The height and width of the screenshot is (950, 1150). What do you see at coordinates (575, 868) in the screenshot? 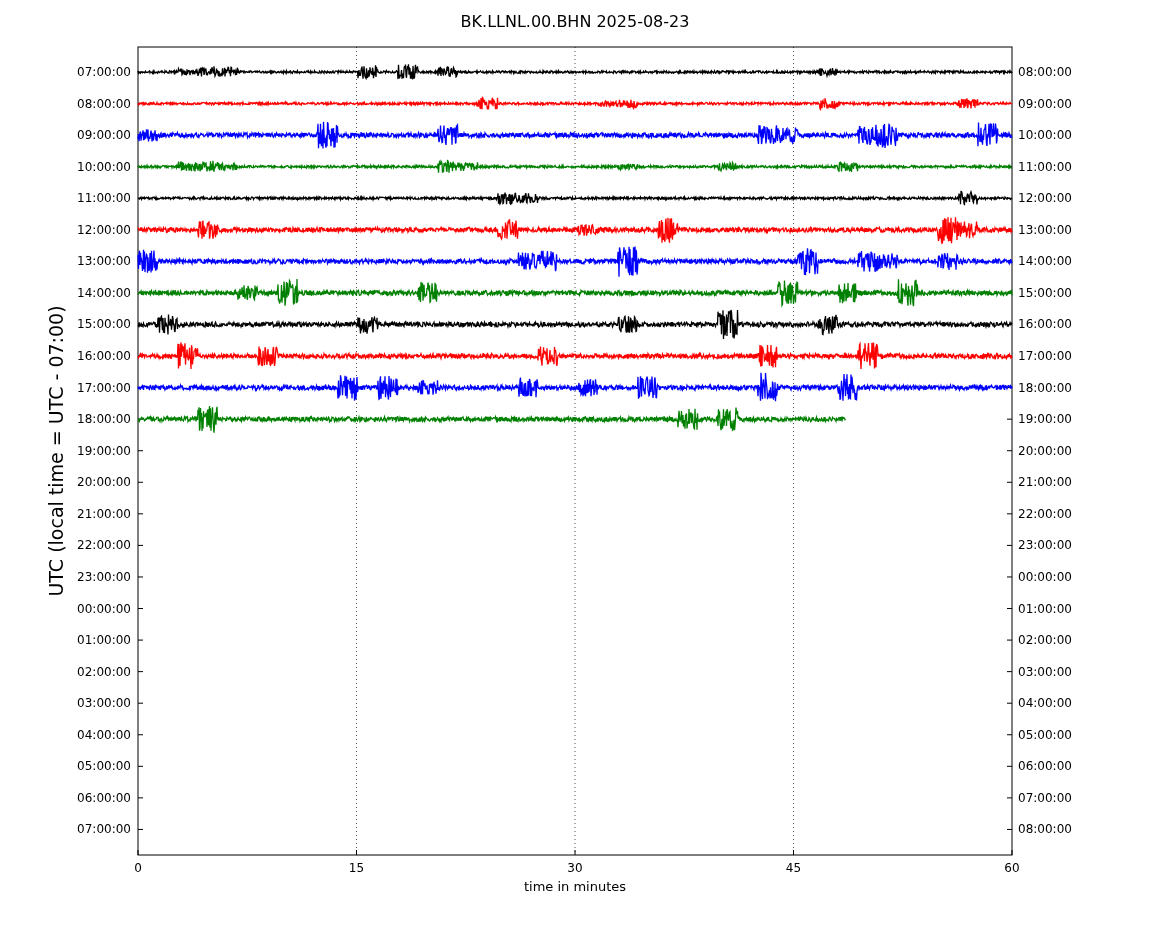
I see `x-tick-label: 30` at bounding box center [575, 868].